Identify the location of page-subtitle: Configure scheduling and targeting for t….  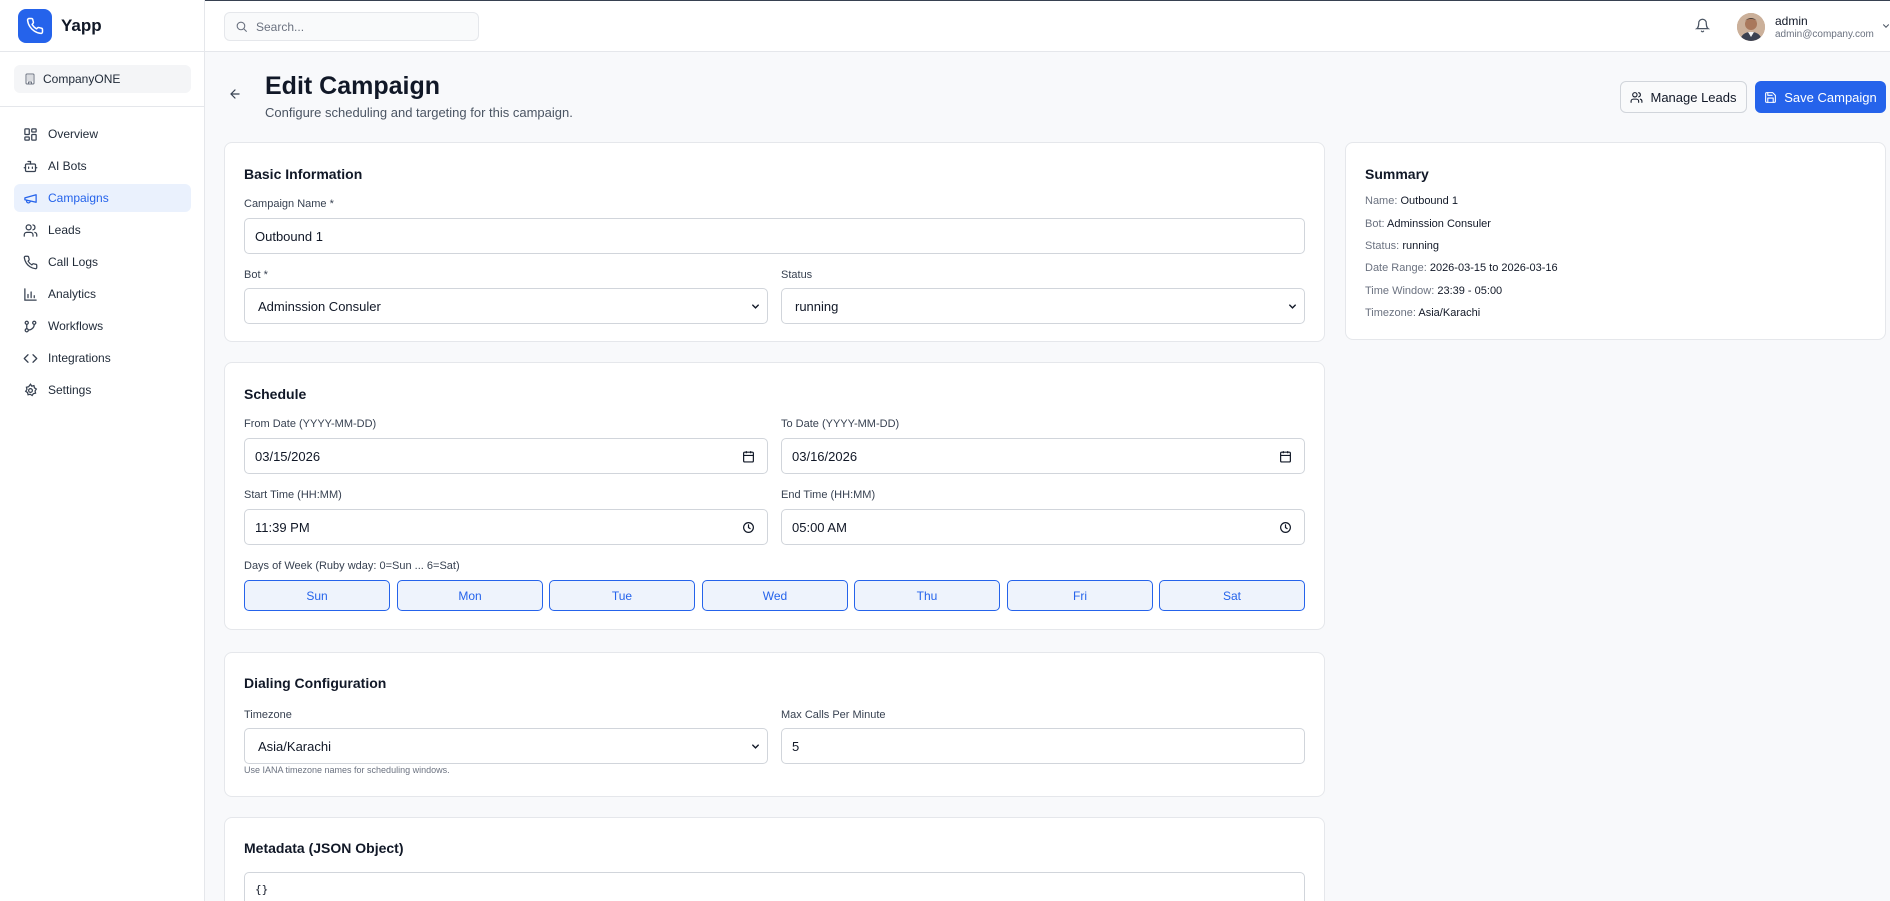
(419, 112).